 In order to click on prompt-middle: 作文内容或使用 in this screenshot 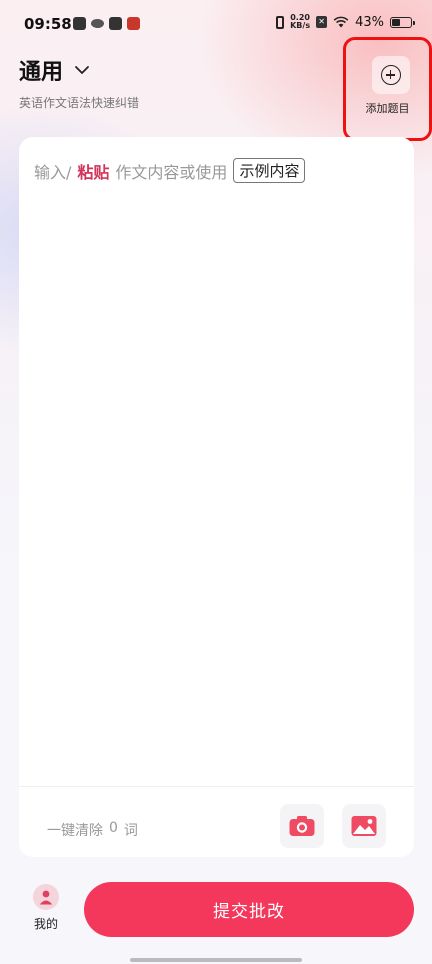, I will do `click(171, 172)`.